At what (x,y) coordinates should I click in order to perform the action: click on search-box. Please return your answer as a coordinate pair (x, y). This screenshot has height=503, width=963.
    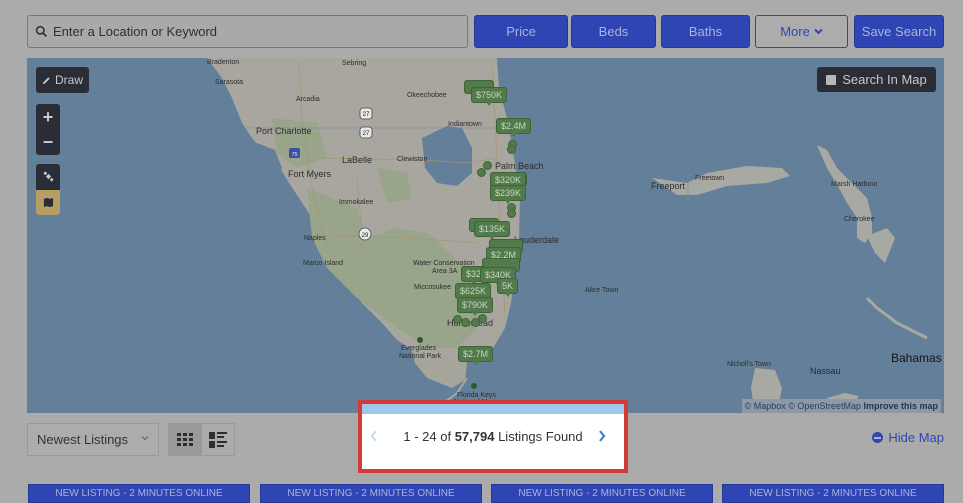
    Looking at the image, I should click on (247, 31).